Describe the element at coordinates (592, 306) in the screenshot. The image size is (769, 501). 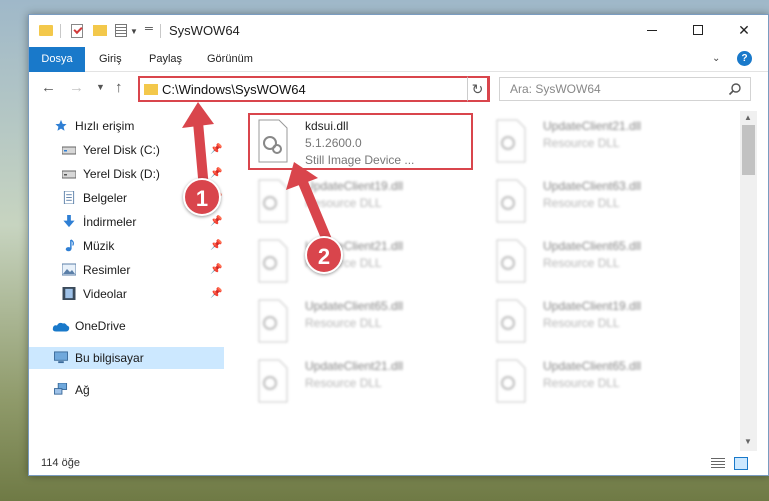
I see `file-name: UpdateClient19.dll` at that location.